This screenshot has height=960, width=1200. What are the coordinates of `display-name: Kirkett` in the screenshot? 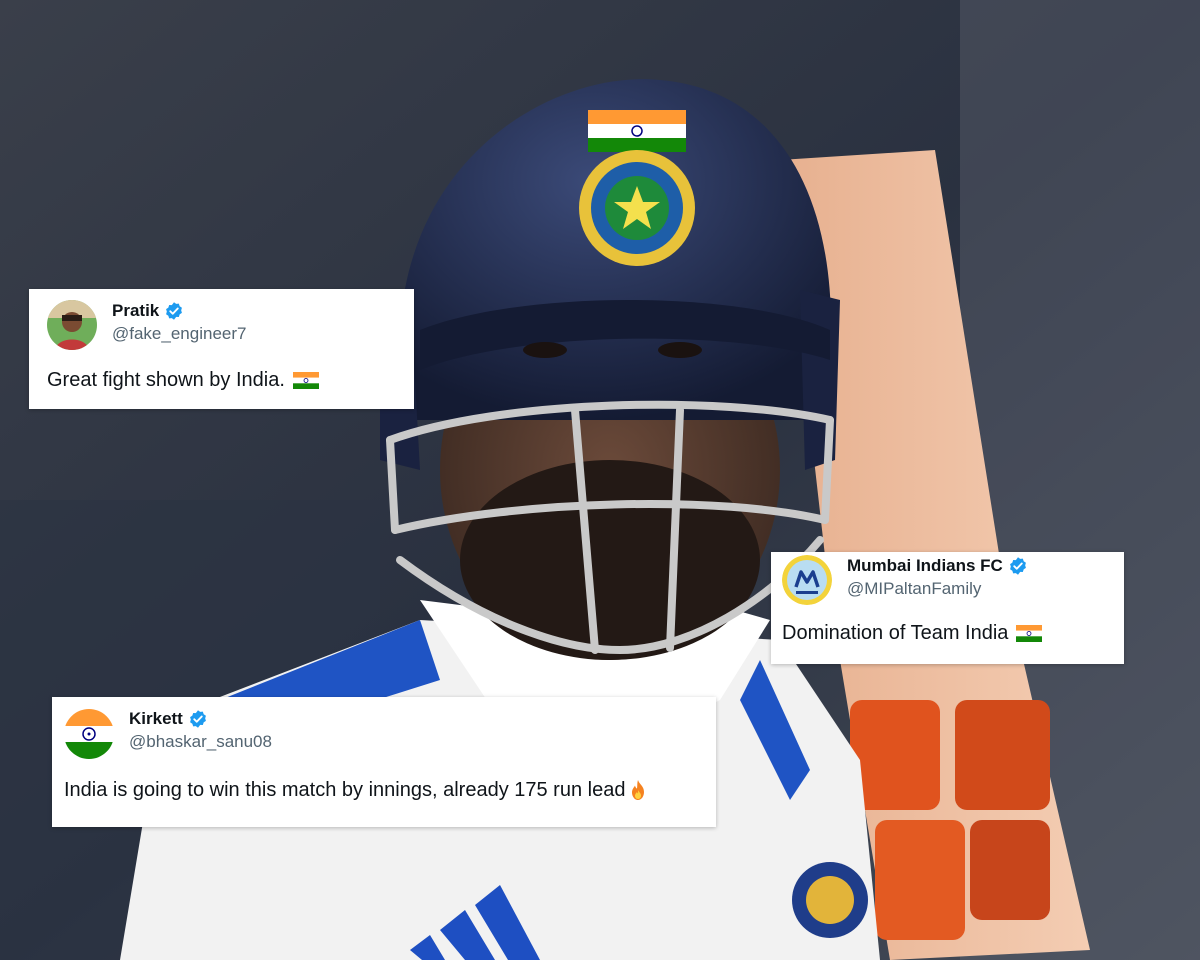 It's located at (156, 719).